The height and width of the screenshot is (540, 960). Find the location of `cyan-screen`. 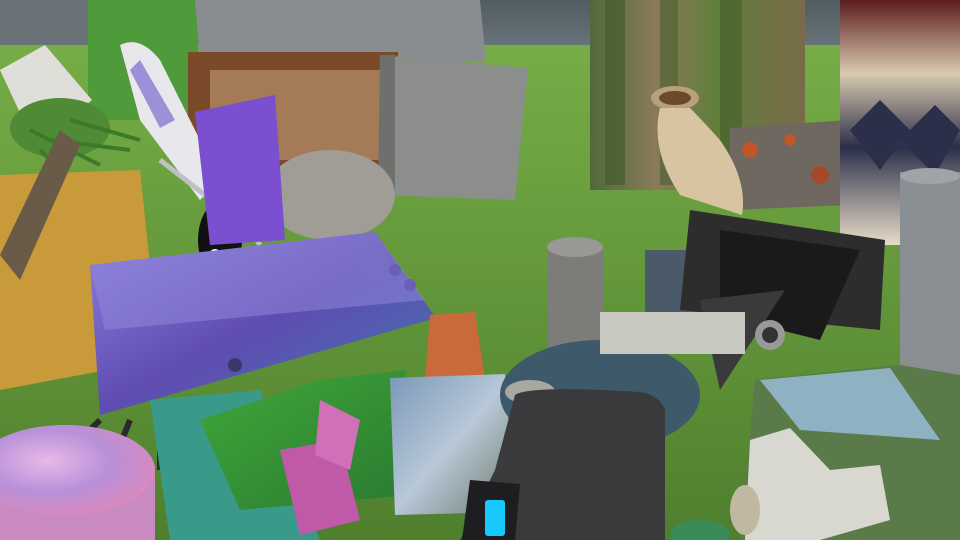

cyan-screen is located at coordinates (495, 518).